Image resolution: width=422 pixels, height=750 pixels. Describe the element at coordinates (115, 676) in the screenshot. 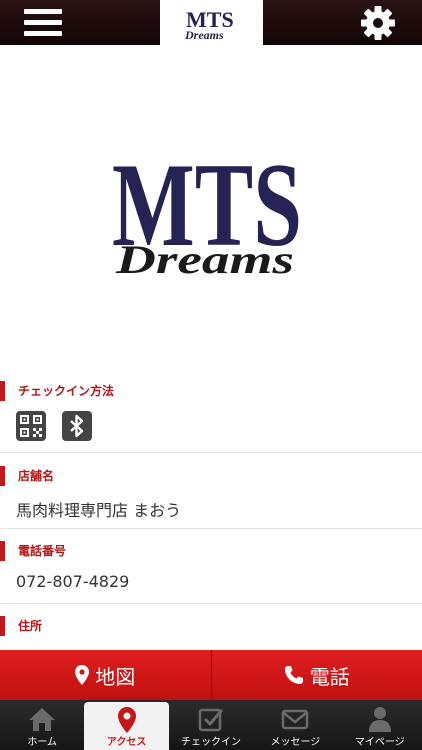

I see `map-button-label: 地図` at that location.